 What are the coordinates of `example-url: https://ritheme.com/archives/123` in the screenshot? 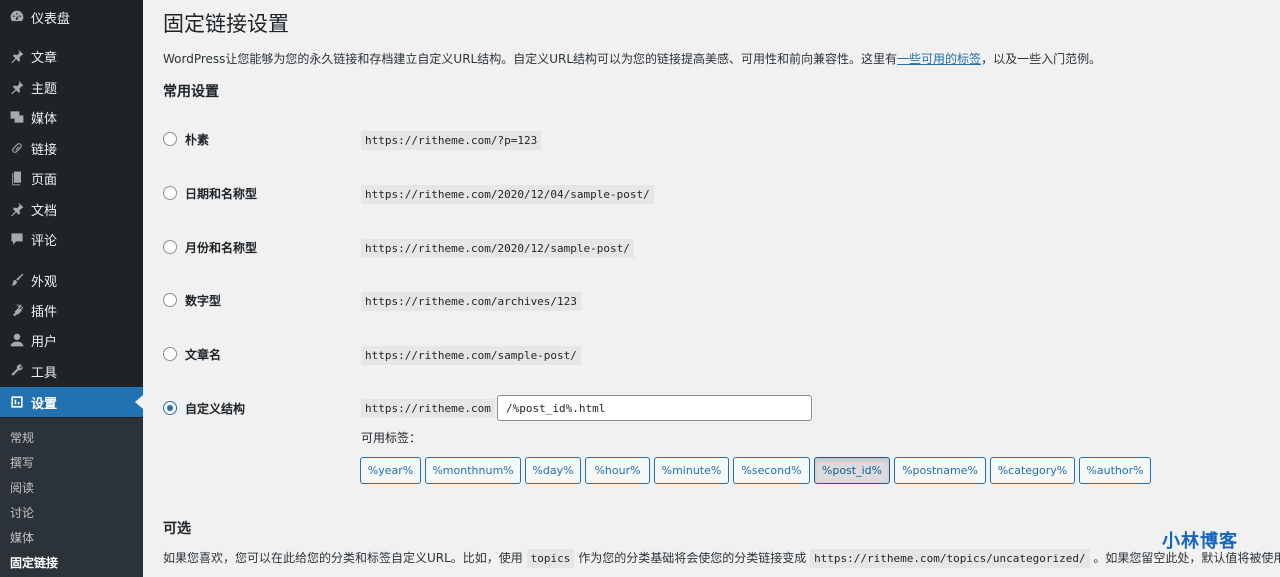 It's located at (471, 301).